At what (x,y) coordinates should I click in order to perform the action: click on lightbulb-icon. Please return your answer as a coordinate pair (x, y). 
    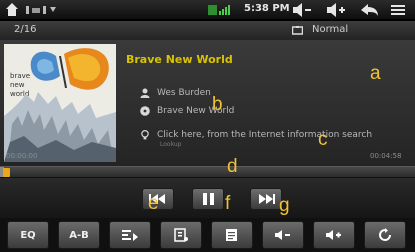
    Looking at the image, I should click on (145, 134).